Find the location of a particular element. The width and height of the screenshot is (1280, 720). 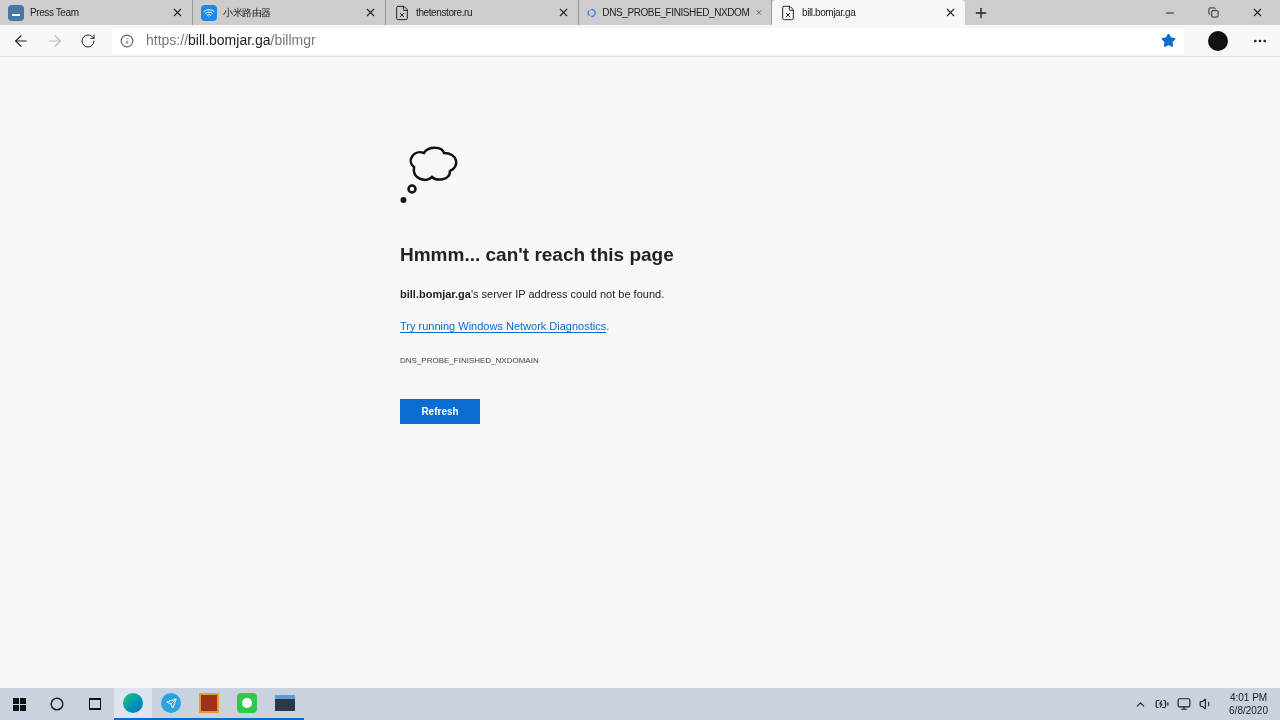

error-heading: Hmmm... can't reach this page is located at coordinates (537, 255).